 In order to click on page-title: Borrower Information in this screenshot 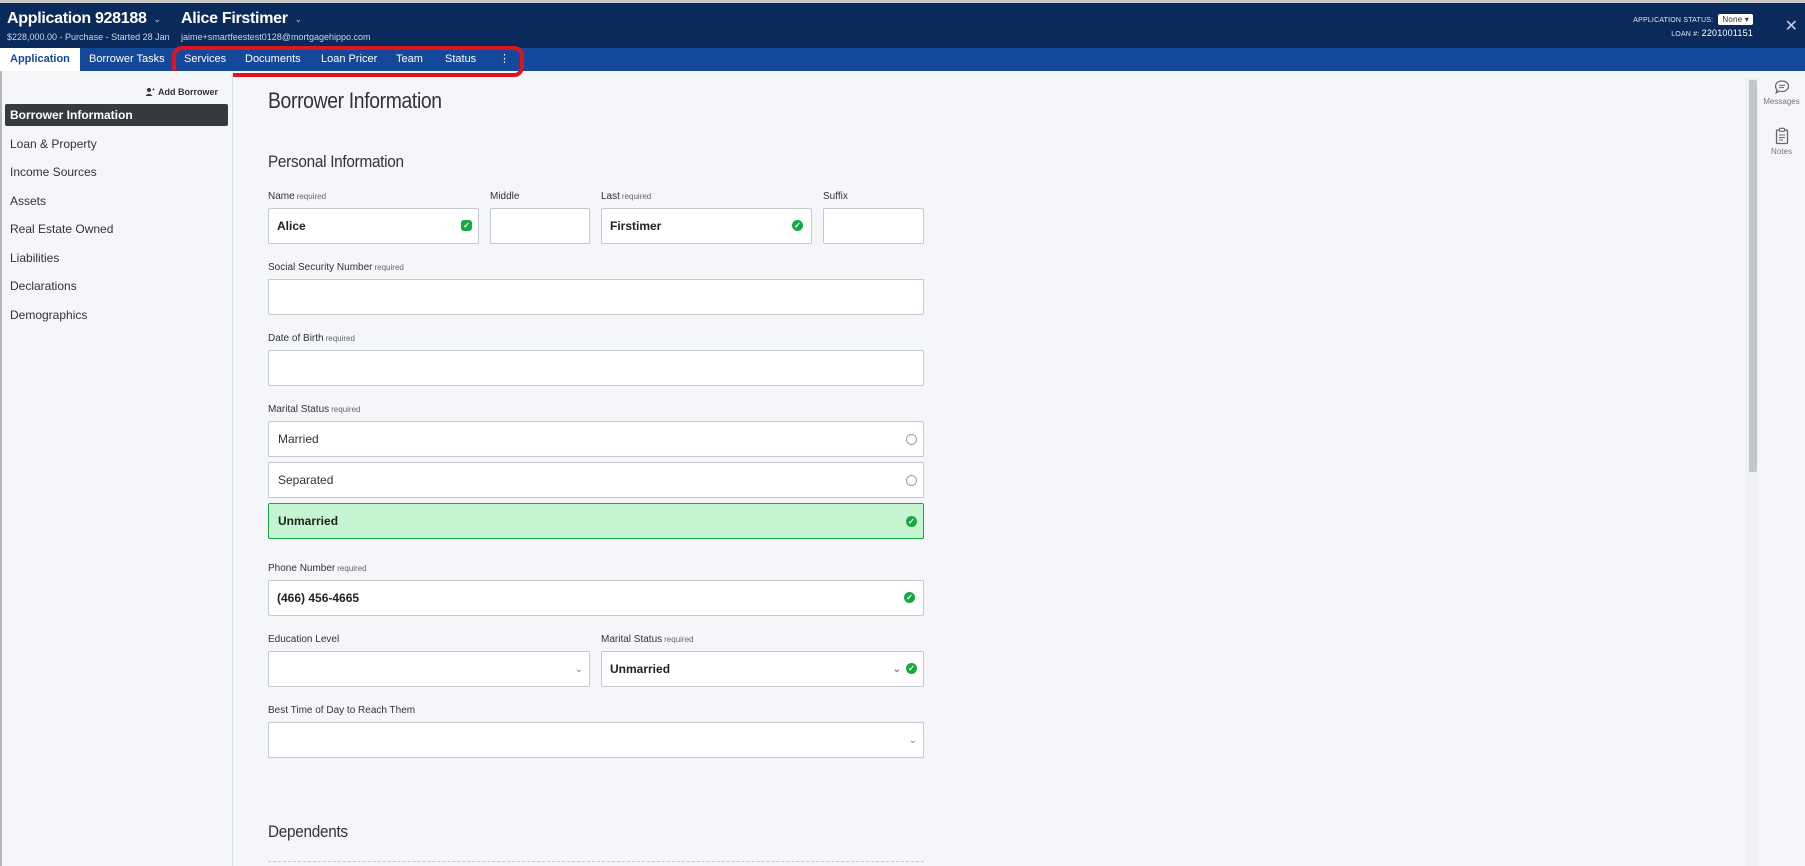, I will do `click(355, 100)`.